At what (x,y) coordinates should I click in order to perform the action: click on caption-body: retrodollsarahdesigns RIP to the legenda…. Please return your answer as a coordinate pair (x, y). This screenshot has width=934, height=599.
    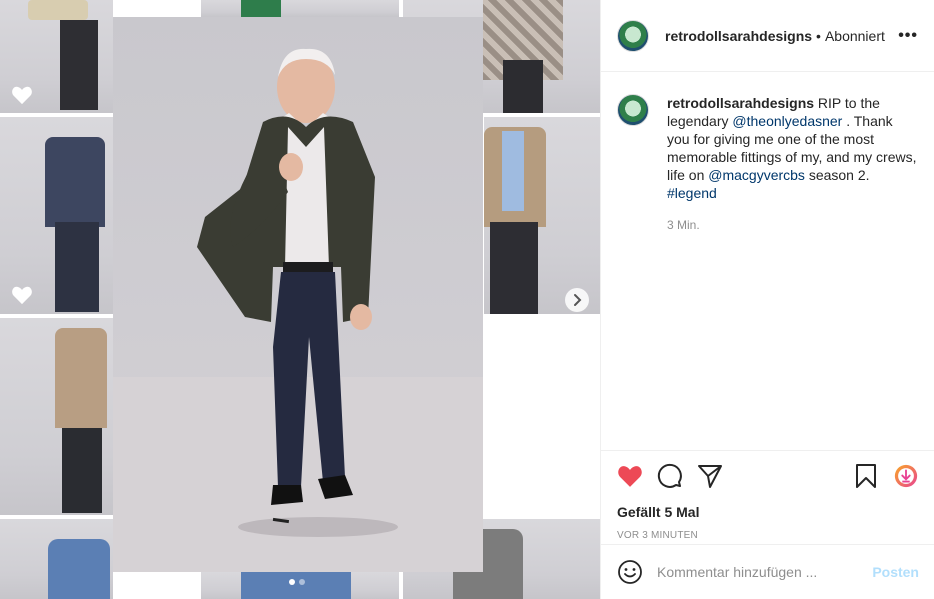
    Looking at the image, I should click on (792, 164).